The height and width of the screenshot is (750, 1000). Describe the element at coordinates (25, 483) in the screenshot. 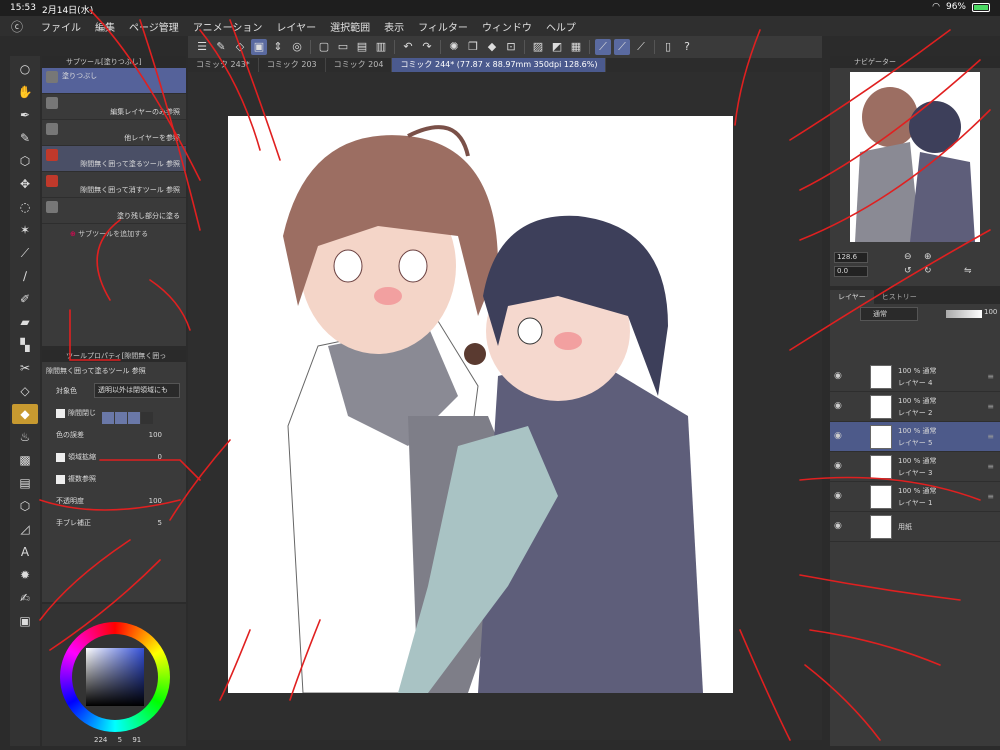

I see `frame-icon: ▤` at that location.